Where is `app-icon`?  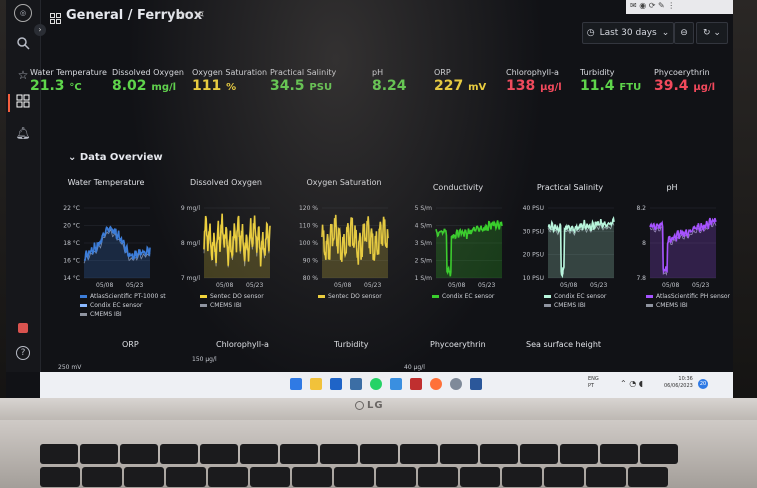 app-icon is located at coordinates (356, 384).